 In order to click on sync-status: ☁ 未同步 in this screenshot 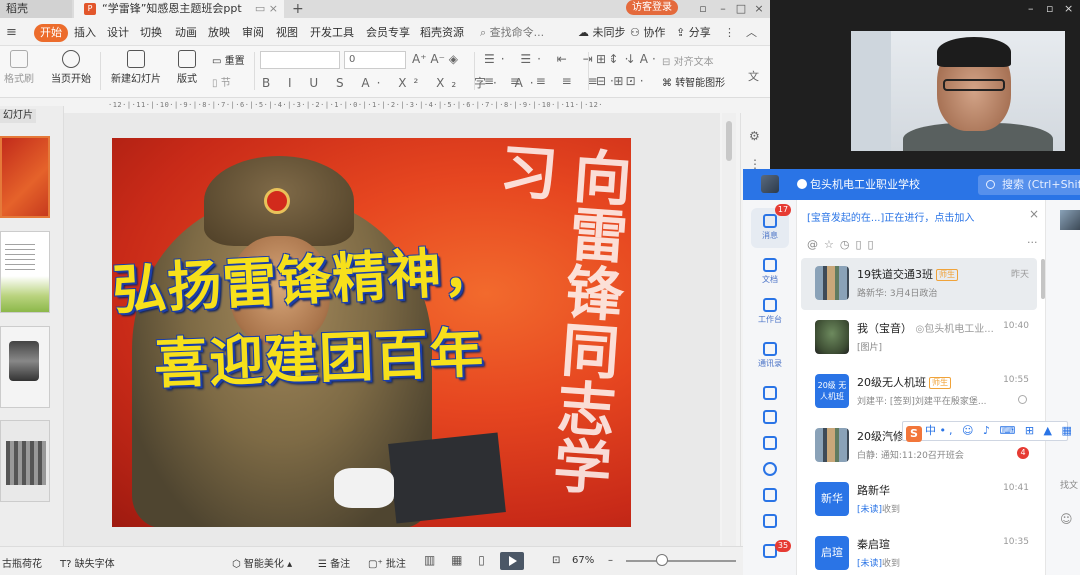, I will do `click(602, 33)`.